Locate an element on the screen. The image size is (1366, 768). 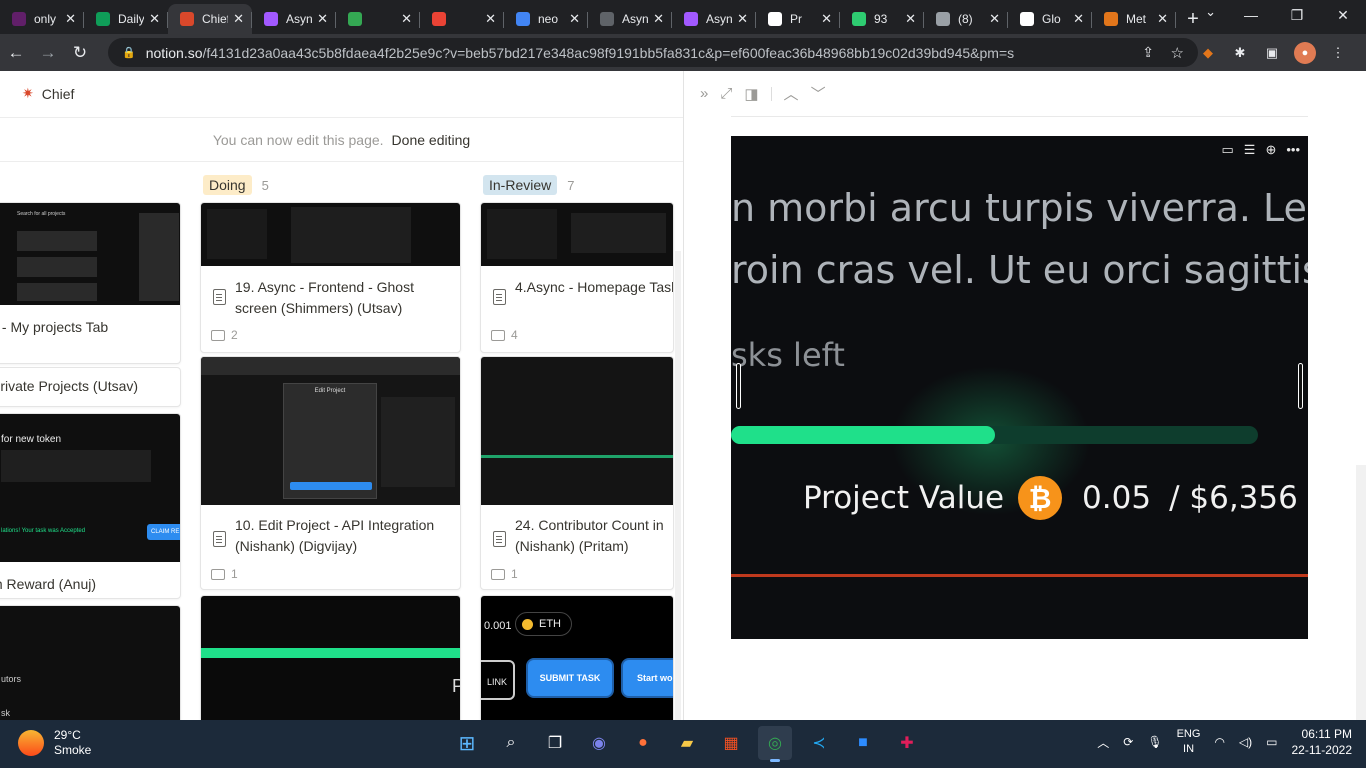
profile-avatar: ● is located at coordinates (1305, 53).